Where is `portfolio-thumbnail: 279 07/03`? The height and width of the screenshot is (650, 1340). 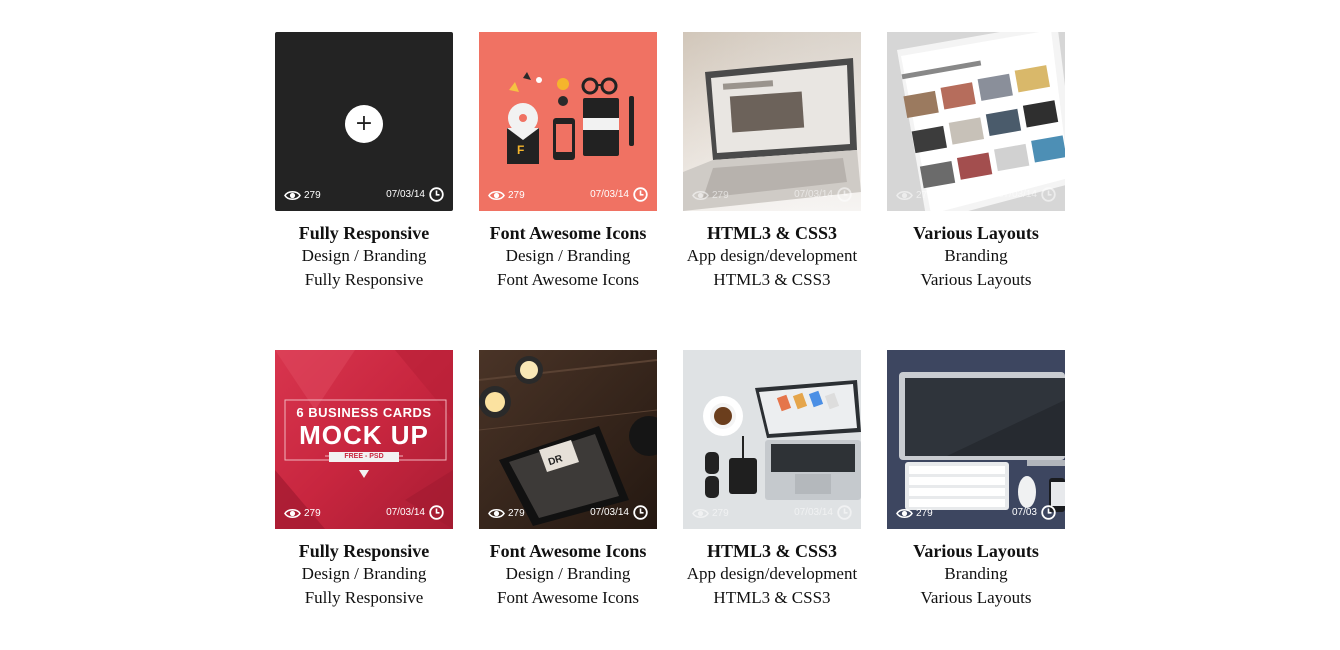
portfolio-thumbnail: 279 07/03 is located at coordinates (976, 439).